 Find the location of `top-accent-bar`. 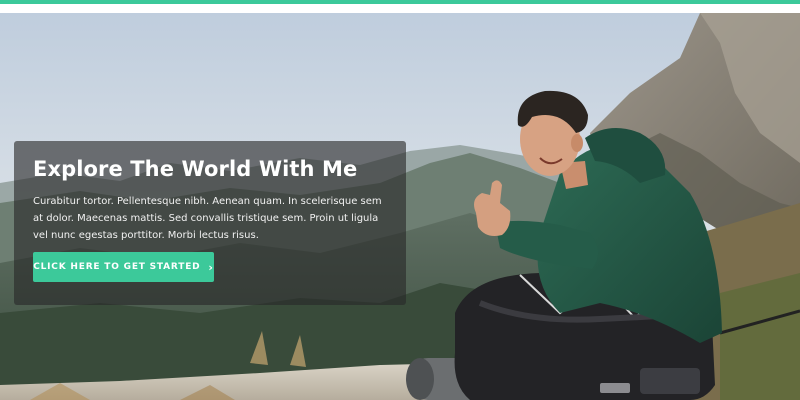

top-accent-bar is located at coordinates (400, 2).